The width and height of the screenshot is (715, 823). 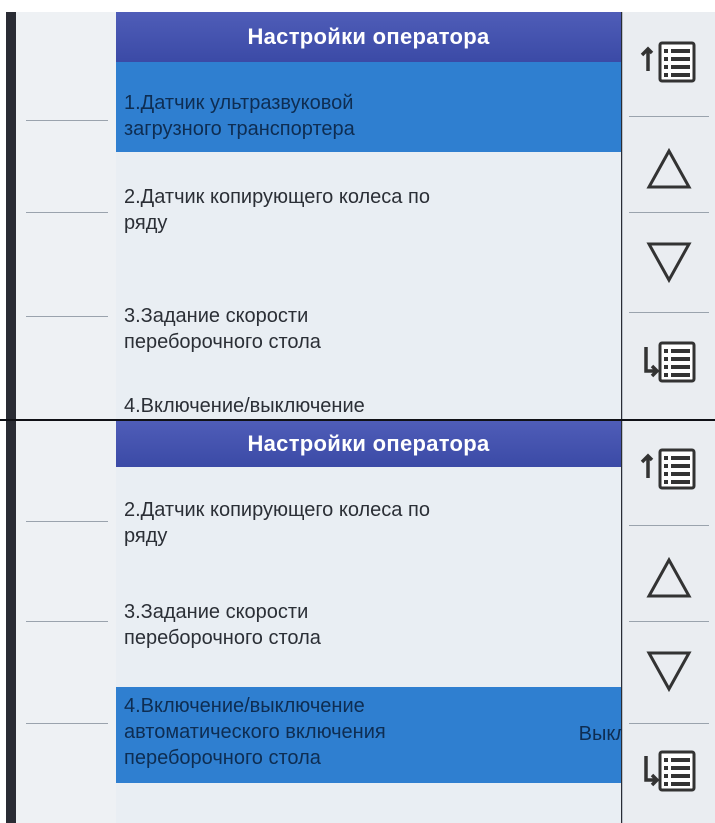 What do you see at coordinates (357, 6) in the screenshot?
I see `top-margin` at bounding box center [357, 6].